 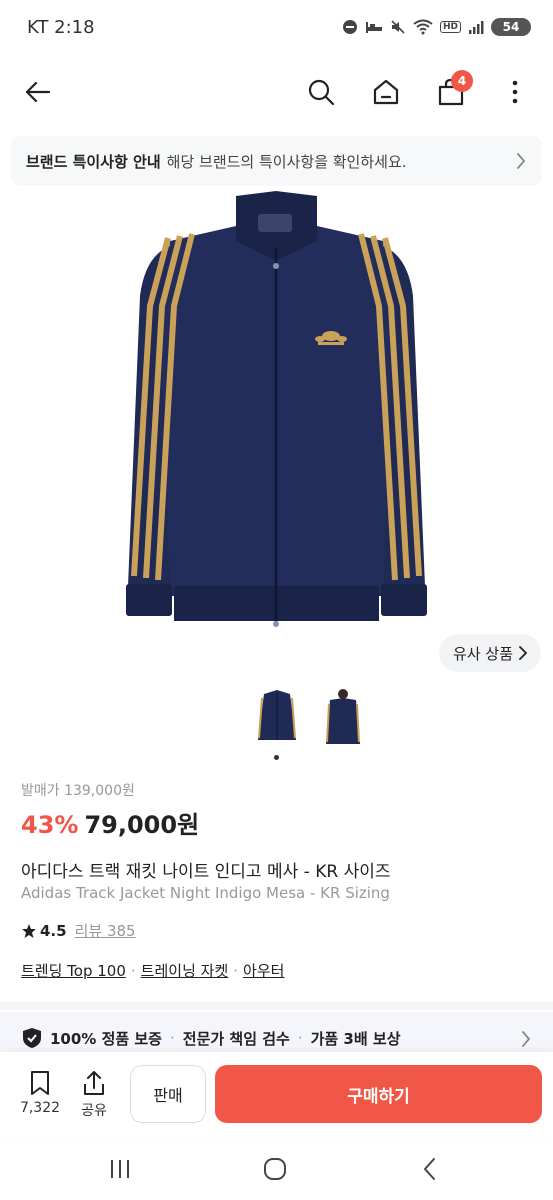 I want to click on thumbnail-front, so click(x=277, y=717).